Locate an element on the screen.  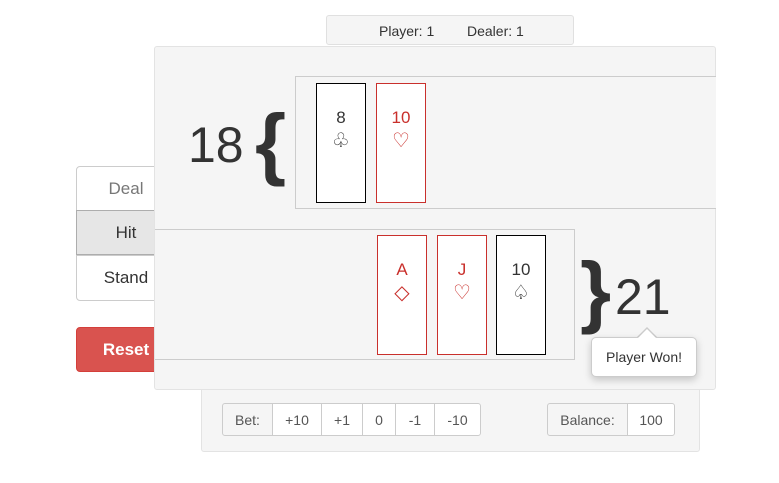
balance-display: Balance: 100 is located at coordinates (611, 419).